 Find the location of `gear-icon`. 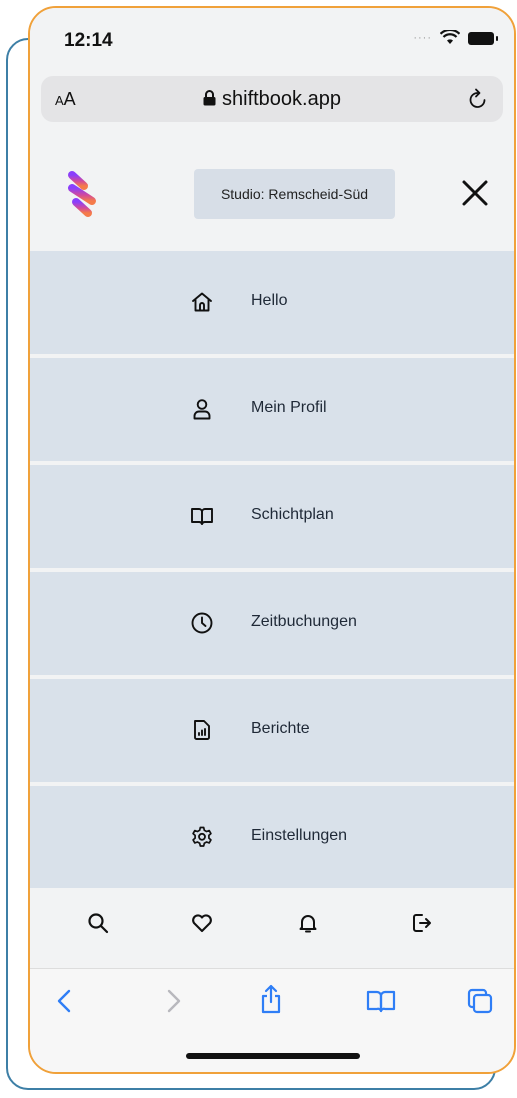

gear-icon is located at coordinates (202, 836).